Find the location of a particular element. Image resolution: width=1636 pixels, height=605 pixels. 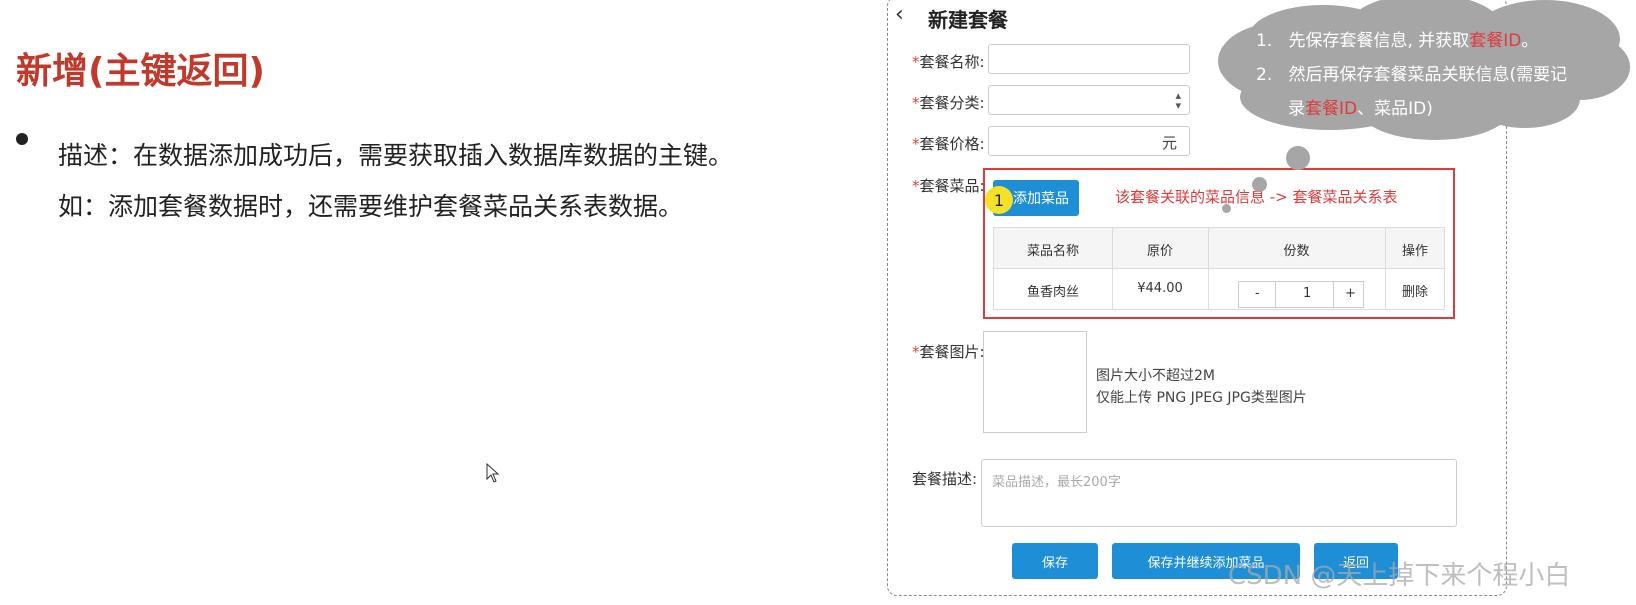

step-badge: 1 is located at coordinates (999, 200).